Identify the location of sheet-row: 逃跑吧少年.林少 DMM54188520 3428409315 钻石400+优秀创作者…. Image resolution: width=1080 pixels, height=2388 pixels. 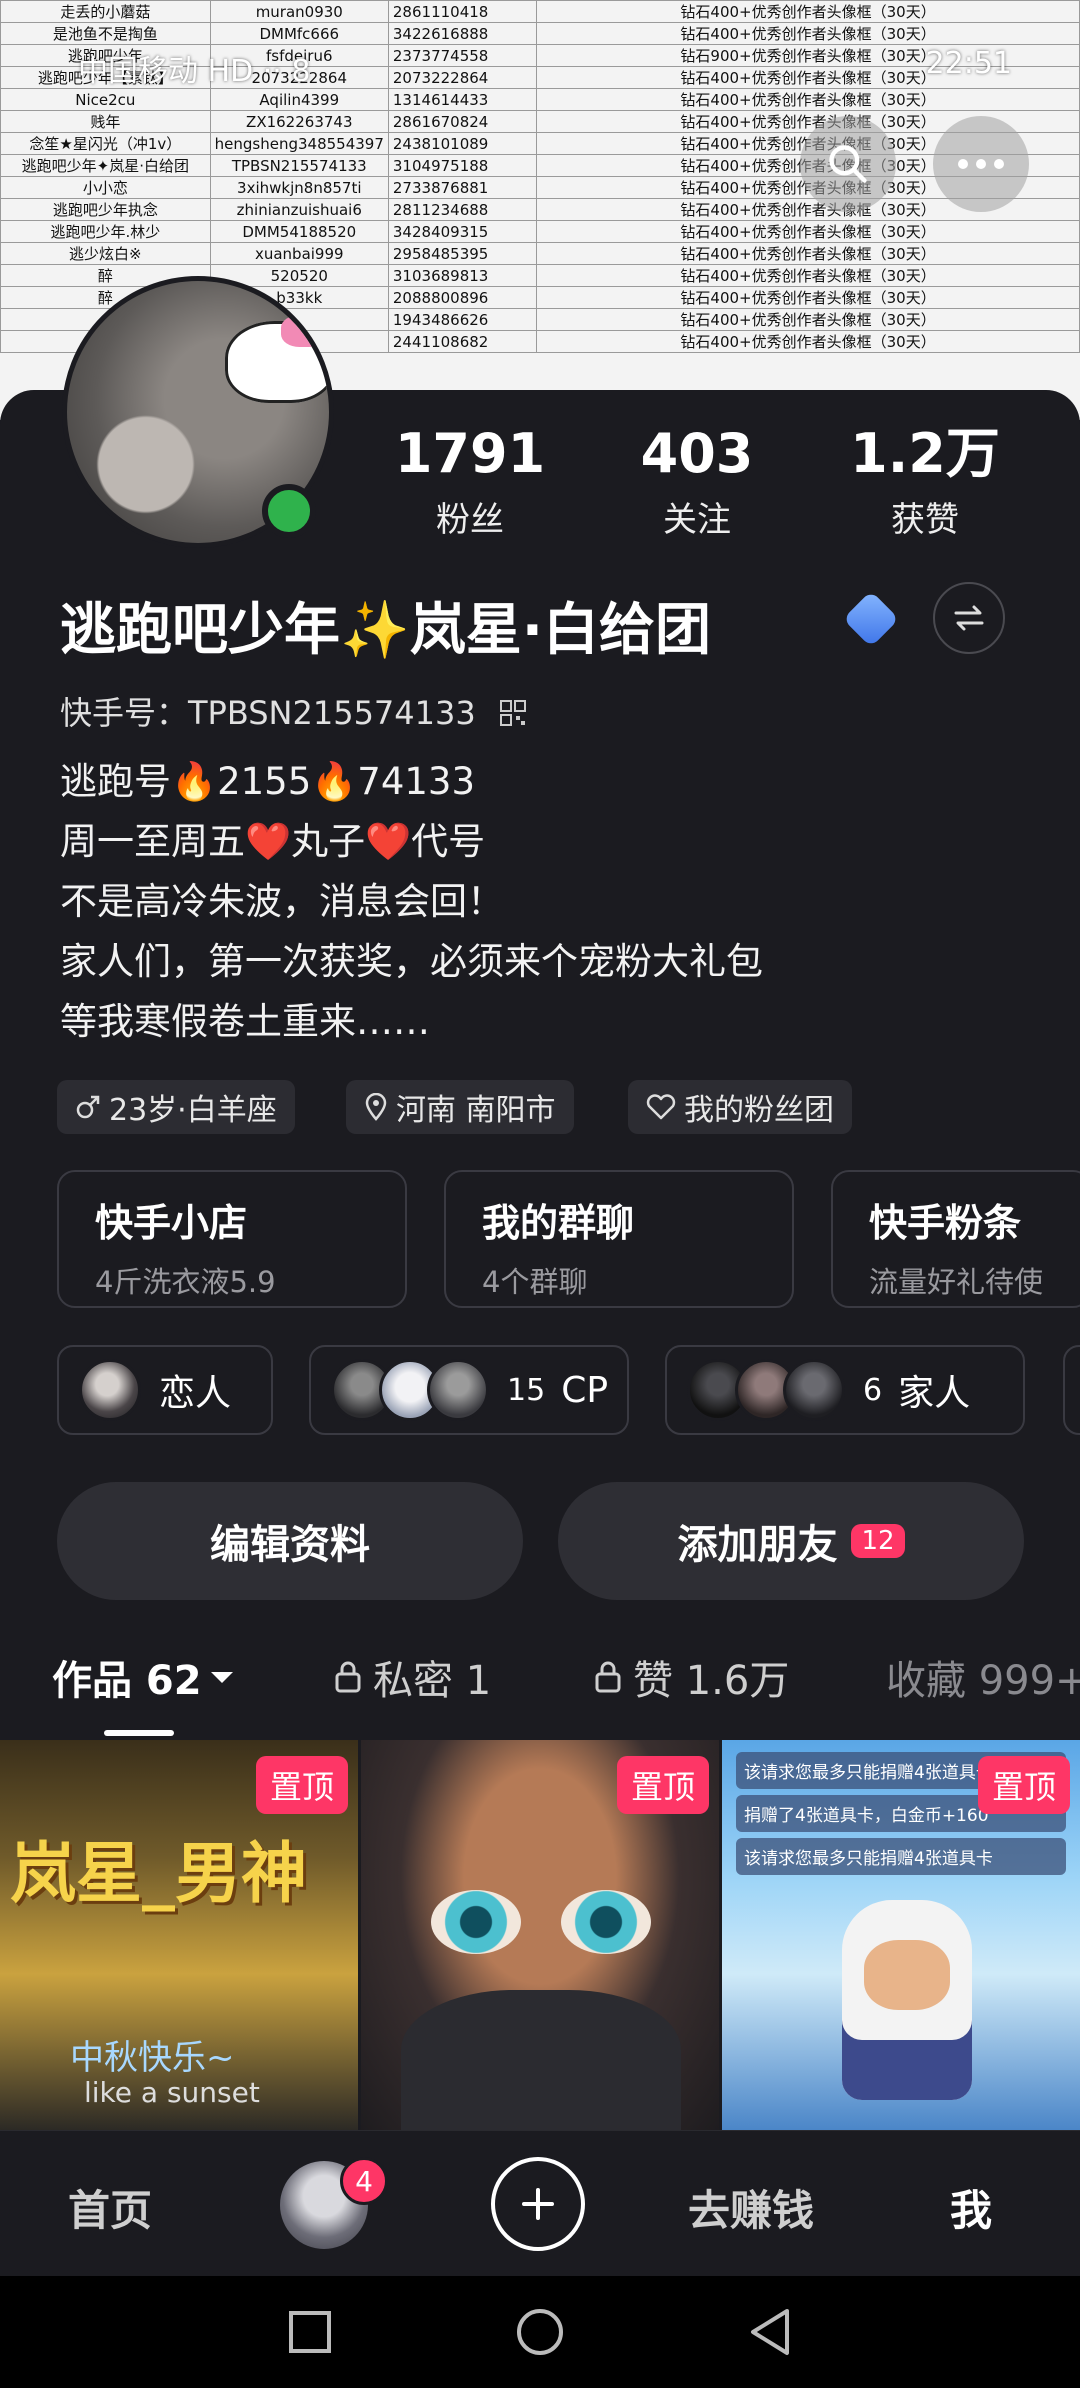
(540, 231).